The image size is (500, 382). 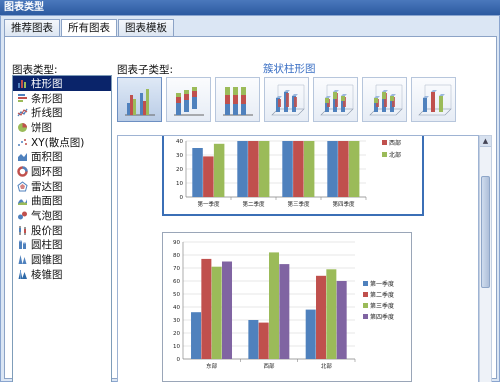 I want to click on tab-recommended: 推荐图表, so click(x=32, y=27).